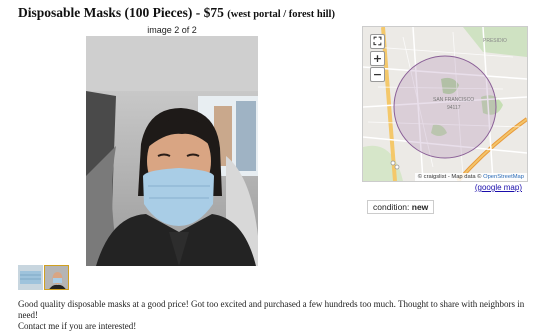 Image resolution: width=550 pixels, height=332 pixels. Describe the element at coordinates (172, 30) in the screenshot. I see `image-counter: image 2 of 2` at that location.